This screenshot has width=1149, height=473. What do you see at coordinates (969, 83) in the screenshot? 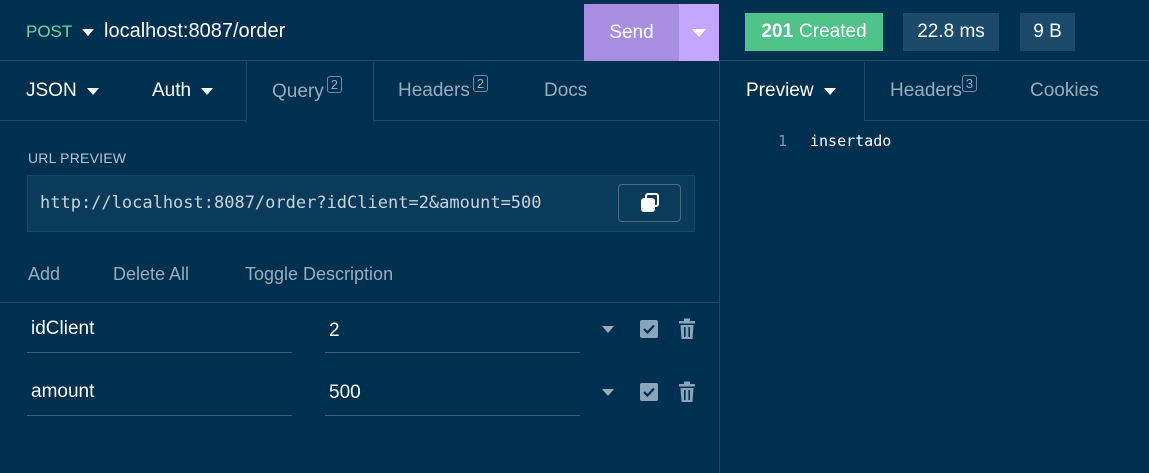
I see `response-headers-count-badge: 3` at bounding box center [969, 83].